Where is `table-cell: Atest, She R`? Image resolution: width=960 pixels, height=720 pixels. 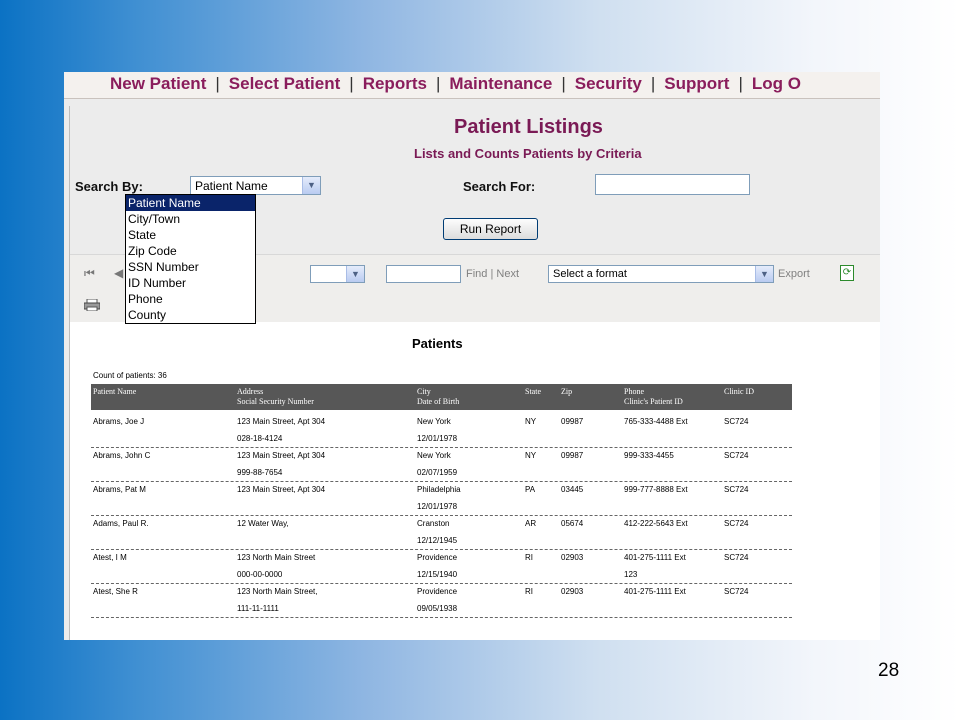
table-cell: Atest, She R is located at coordinates (115, 591).